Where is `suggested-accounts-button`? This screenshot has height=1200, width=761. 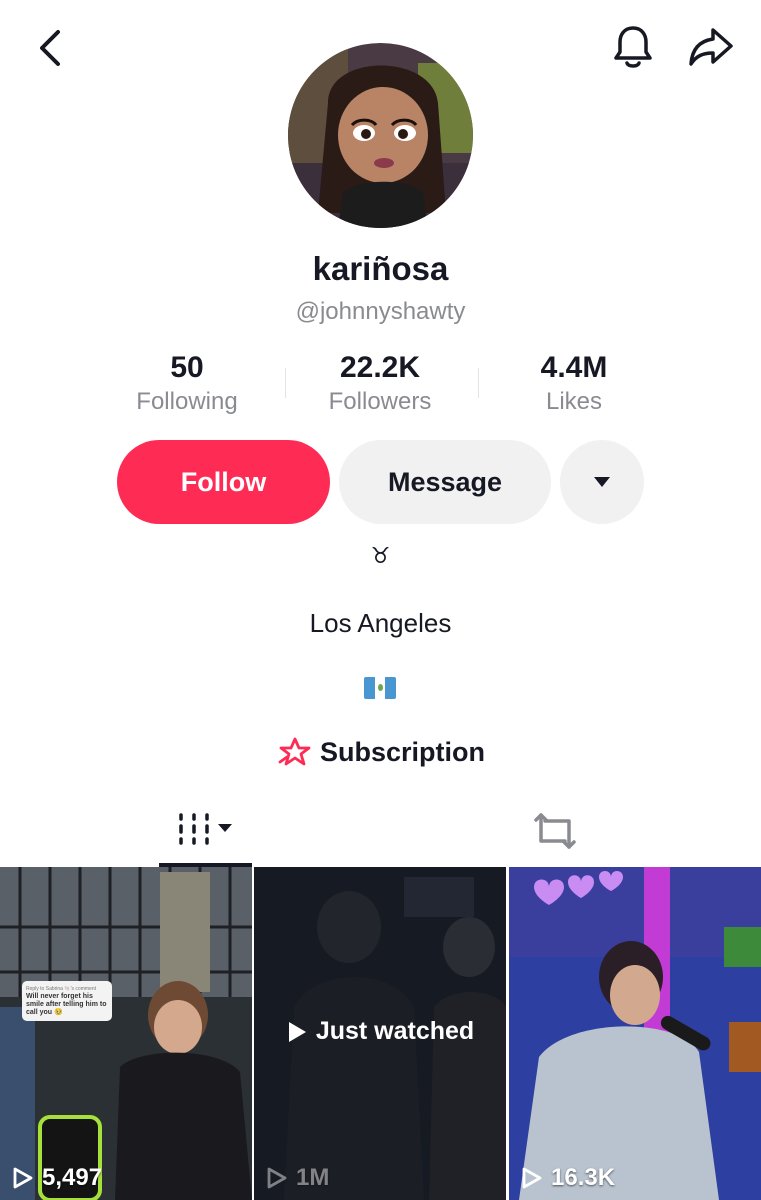 suggested-accounts-button is located at coordinates (602, 482).